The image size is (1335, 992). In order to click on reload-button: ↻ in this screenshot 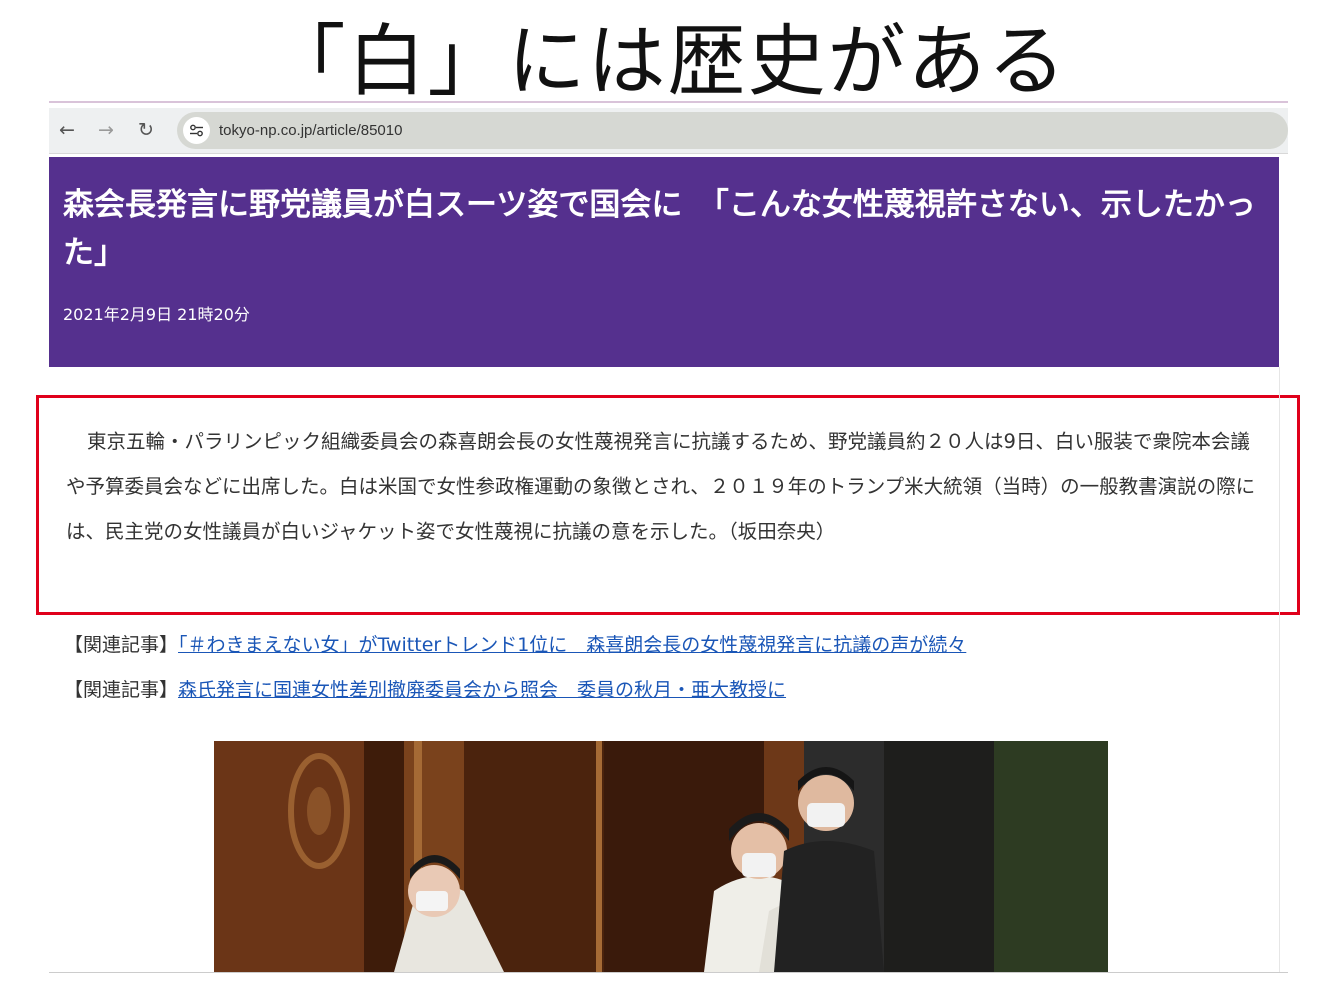, I will do `click(146, 130)`.